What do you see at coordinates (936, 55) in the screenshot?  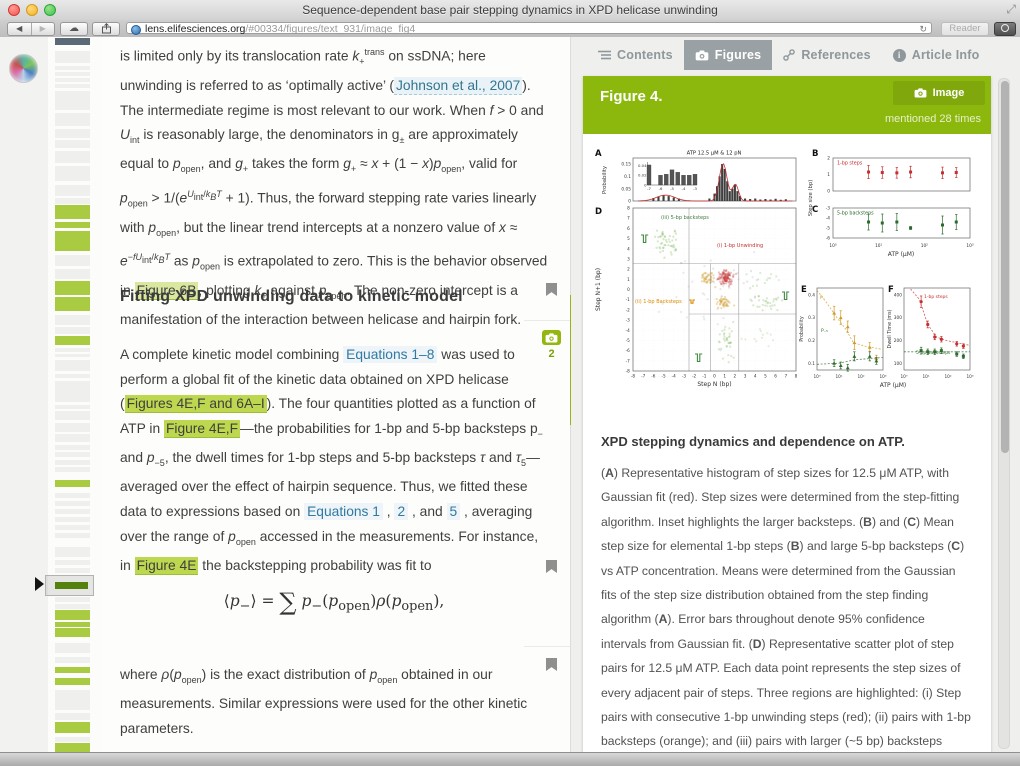 I see `tab-article-info: i Article Info` at bounding box center [936, 55].